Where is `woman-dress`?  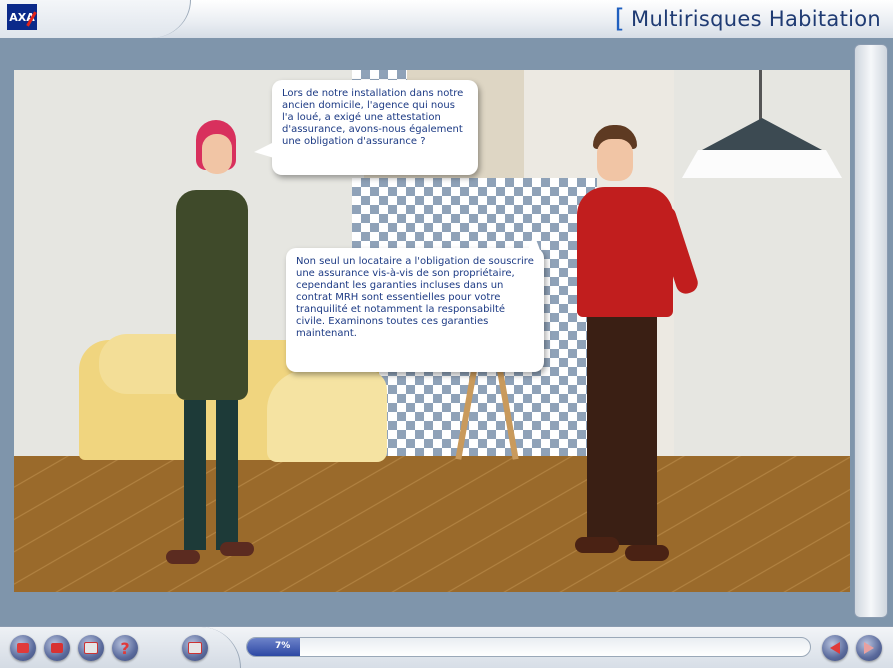
woman-dress is located at coordinates (212, 295).